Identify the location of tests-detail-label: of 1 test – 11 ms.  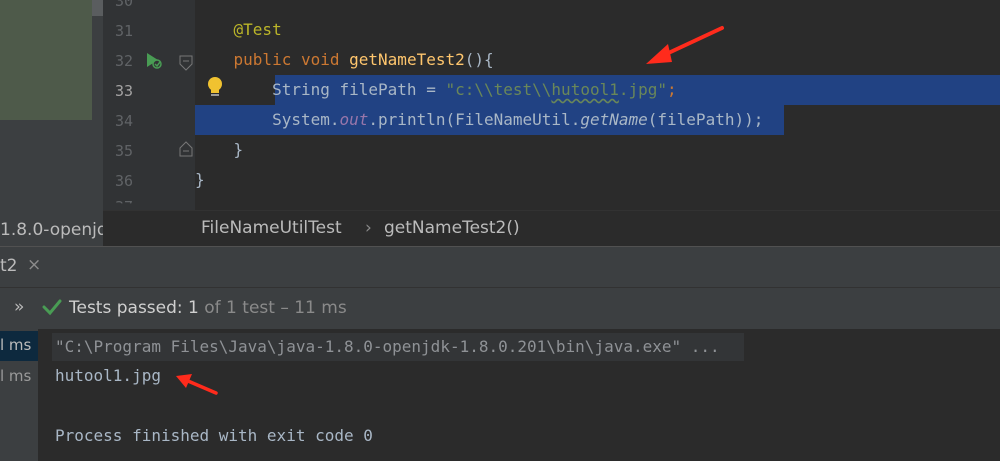
(272, 308).